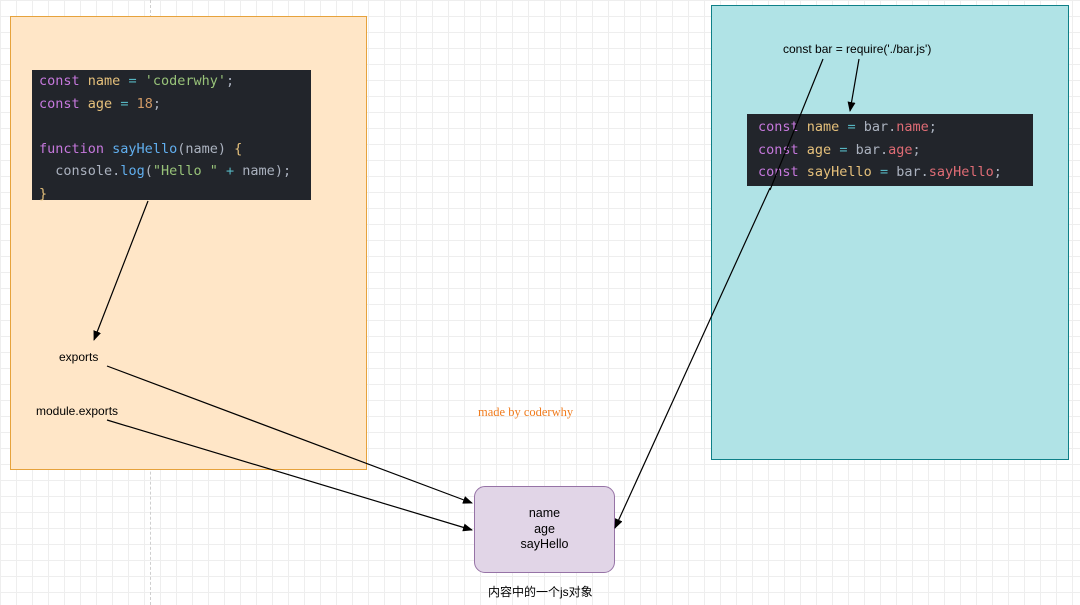  I want to click on arrow-module-exports-to-object, so click(289, 475).